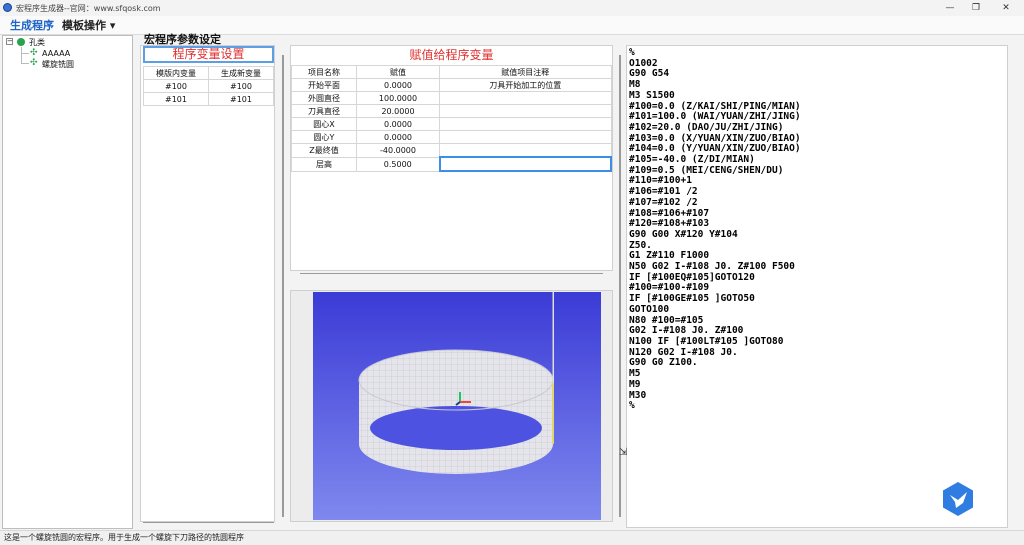 This screenshot has height=545, width=1024. Describe the element at coordinates (649, 74) in the screenshot. I see `gcode-line: G90 G54` at that location.